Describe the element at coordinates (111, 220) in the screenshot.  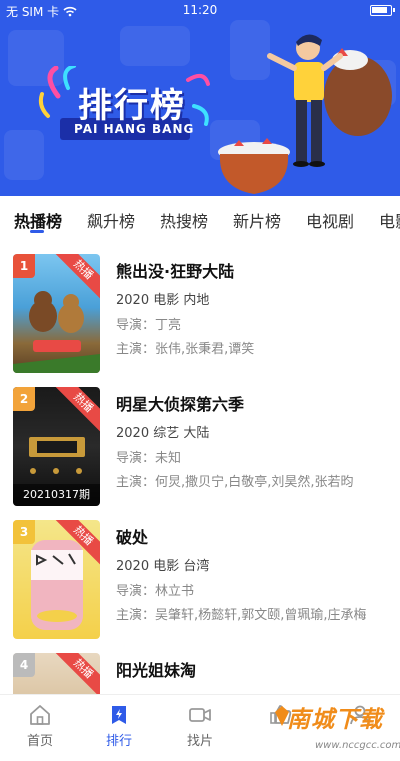
I see `tab-rising: 飙升榜` at that location.